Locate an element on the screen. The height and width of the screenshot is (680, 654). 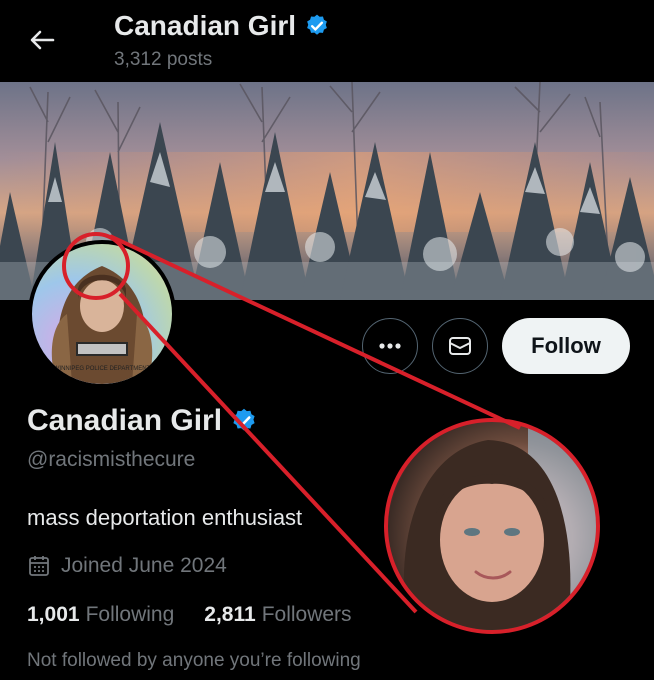
following-link: 1,001 Following is located at coordinates (100, 615).